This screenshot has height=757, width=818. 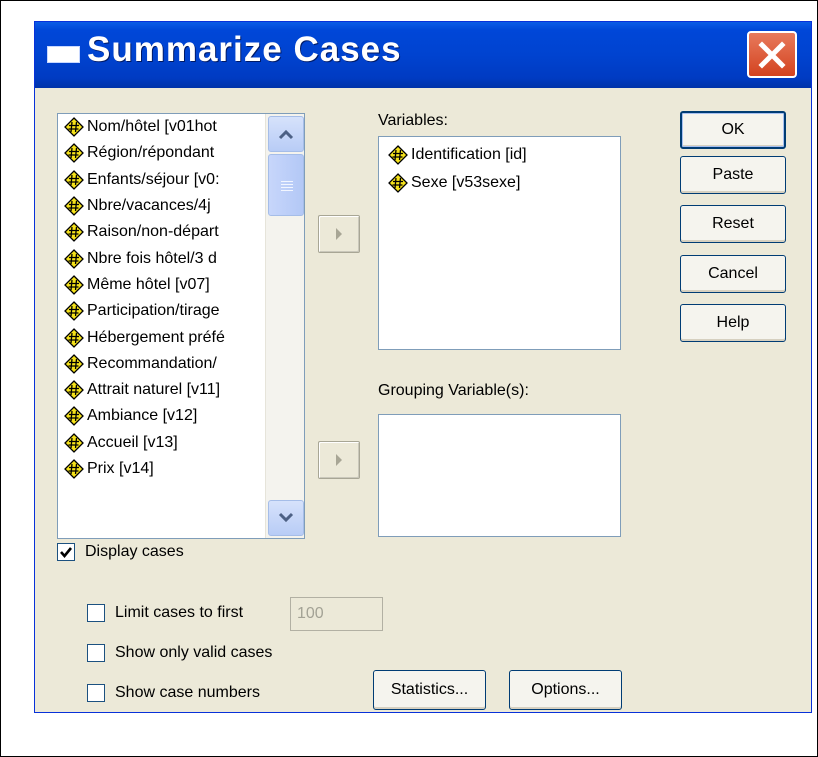 I want to click on variable-list-item: Sexe [v53sexe], so click(x=499, y=183).